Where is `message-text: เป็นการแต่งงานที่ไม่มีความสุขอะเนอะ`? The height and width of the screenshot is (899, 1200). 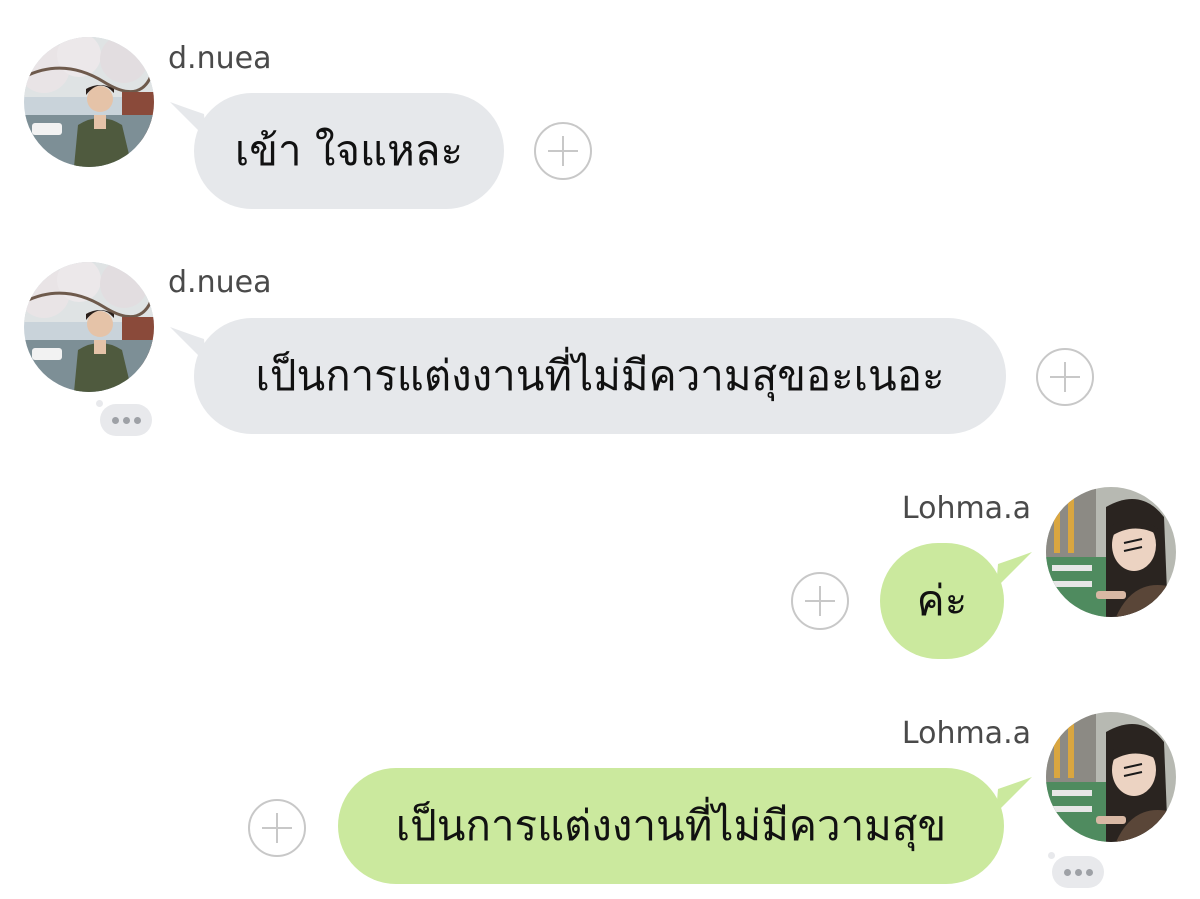
message-text: เป็นการแต่งงานที่ไม่มีความสุขอะเนอะ is located at coordinates (600, 375).